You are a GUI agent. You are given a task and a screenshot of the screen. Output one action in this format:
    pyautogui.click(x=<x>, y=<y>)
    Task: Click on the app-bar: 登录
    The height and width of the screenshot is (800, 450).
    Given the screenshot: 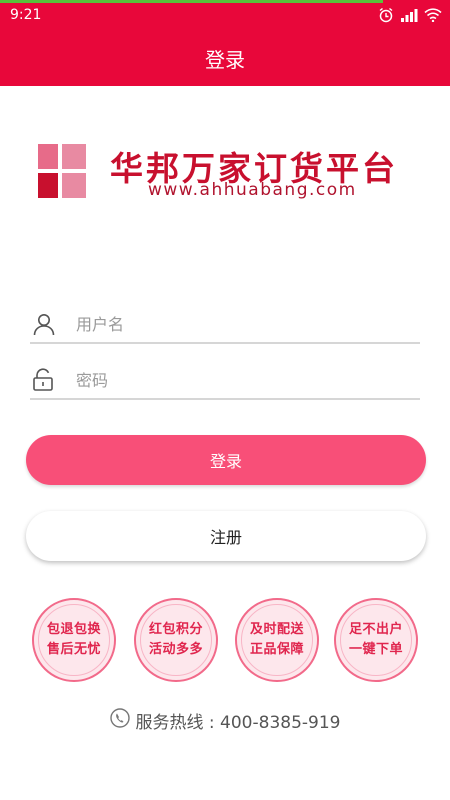 What is the action you would take?
    pyautogui.click(x=225, y=58)
    